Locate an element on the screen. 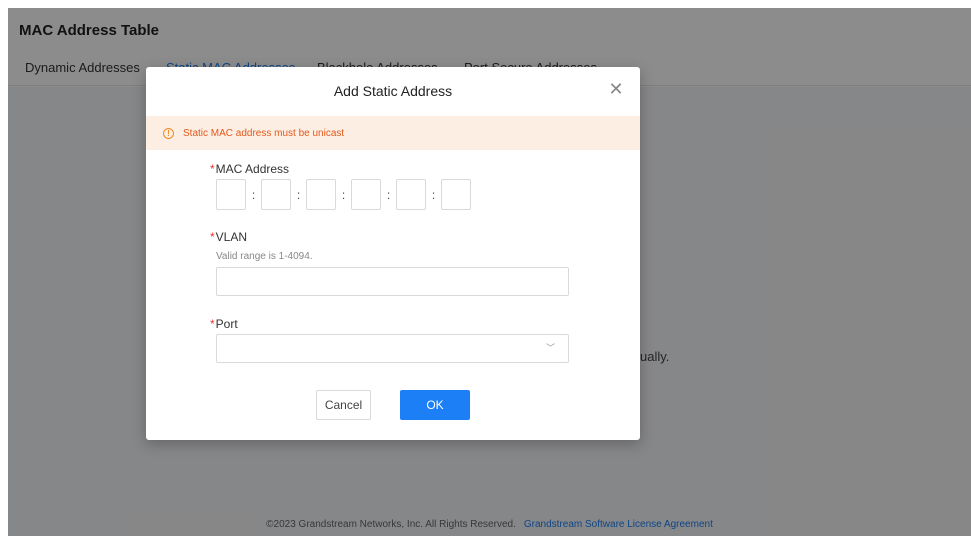 Image resolution: width=971 pixels, height=536 pixels. vlan-label-text: VLAN is located at coordinates (231, 237).